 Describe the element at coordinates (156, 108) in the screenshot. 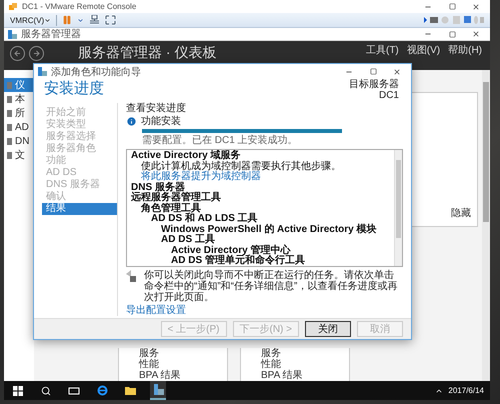

I see `section-title: 查看安装进度` at that location.